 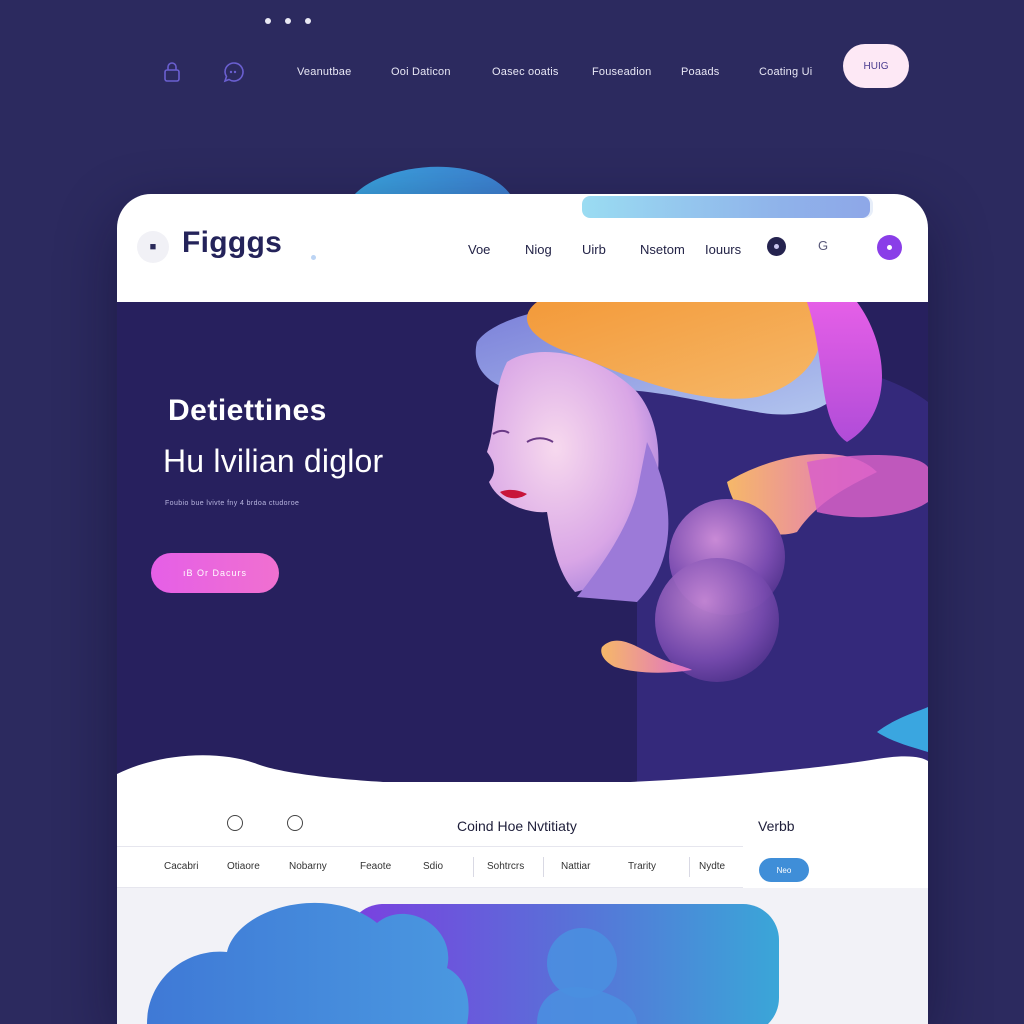 What do you see at coordinates (776, 826) in the screenshot?
I see `section-right-label: Verbb` at bounding box center [776, 826].